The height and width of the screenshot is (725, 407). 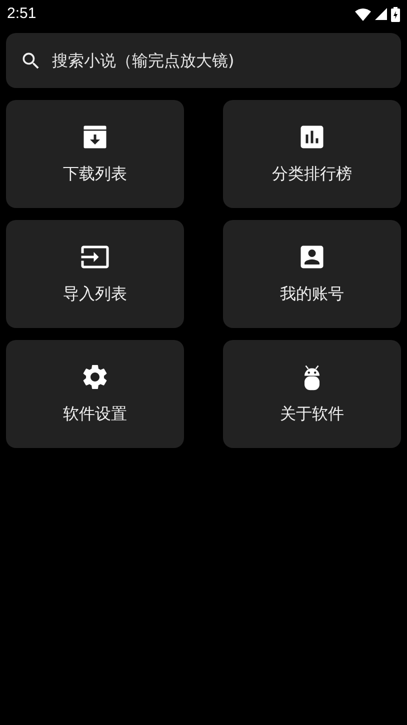 I want to click on menu-tile: 关于软件, so click(x=312, y=394).